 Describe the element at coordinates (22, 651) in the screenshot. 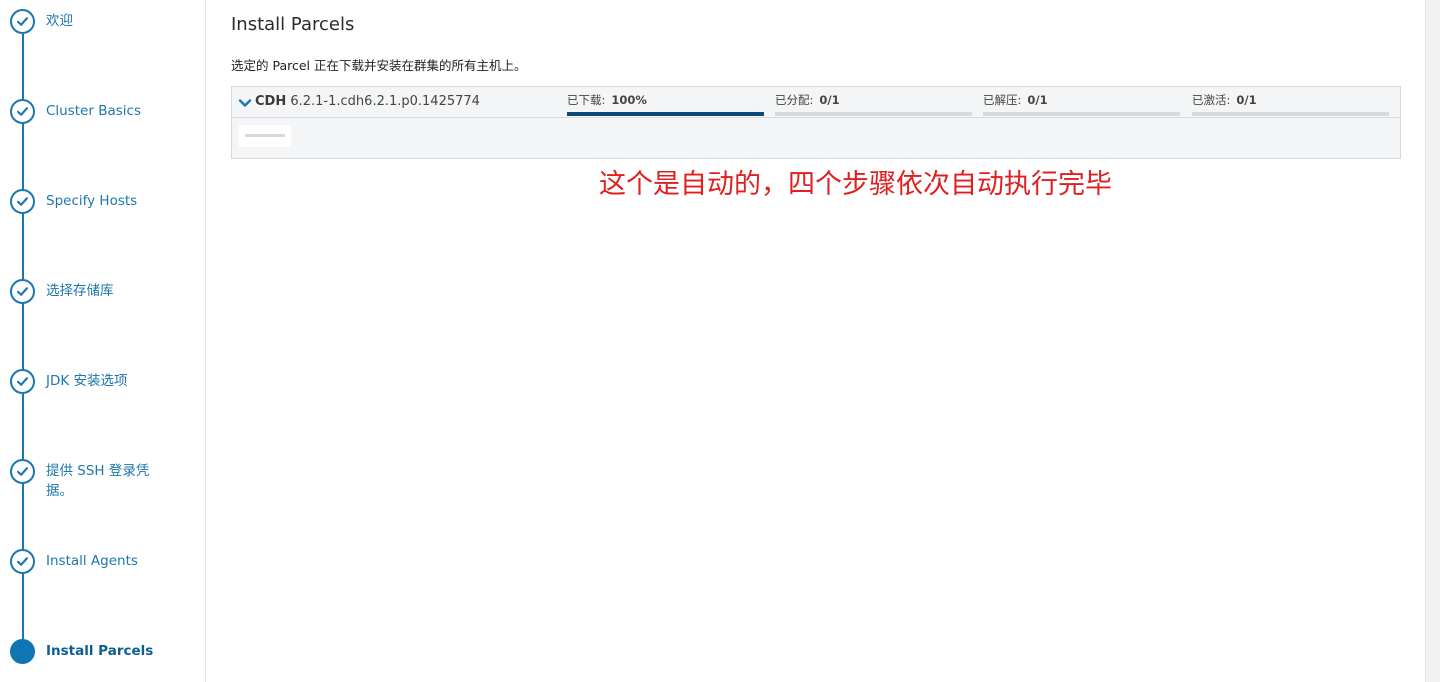

I see `current-step-dot-icon` at that location.